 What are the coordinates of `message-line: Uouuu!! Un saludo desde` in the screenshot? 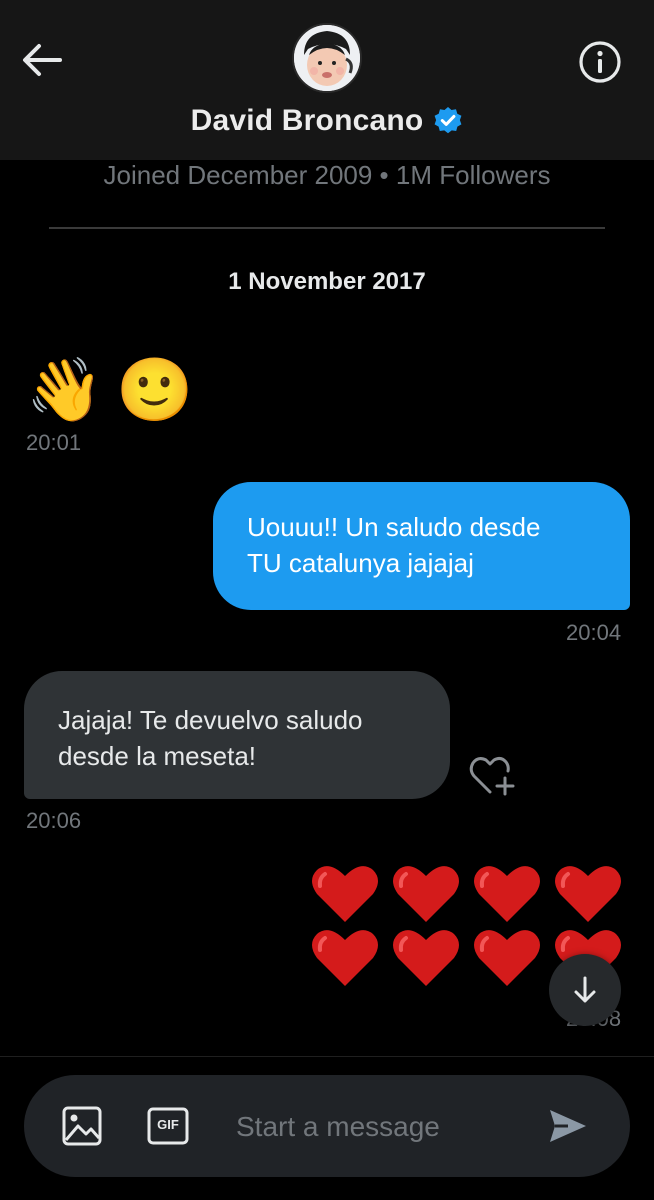 It's located at (394, 527).